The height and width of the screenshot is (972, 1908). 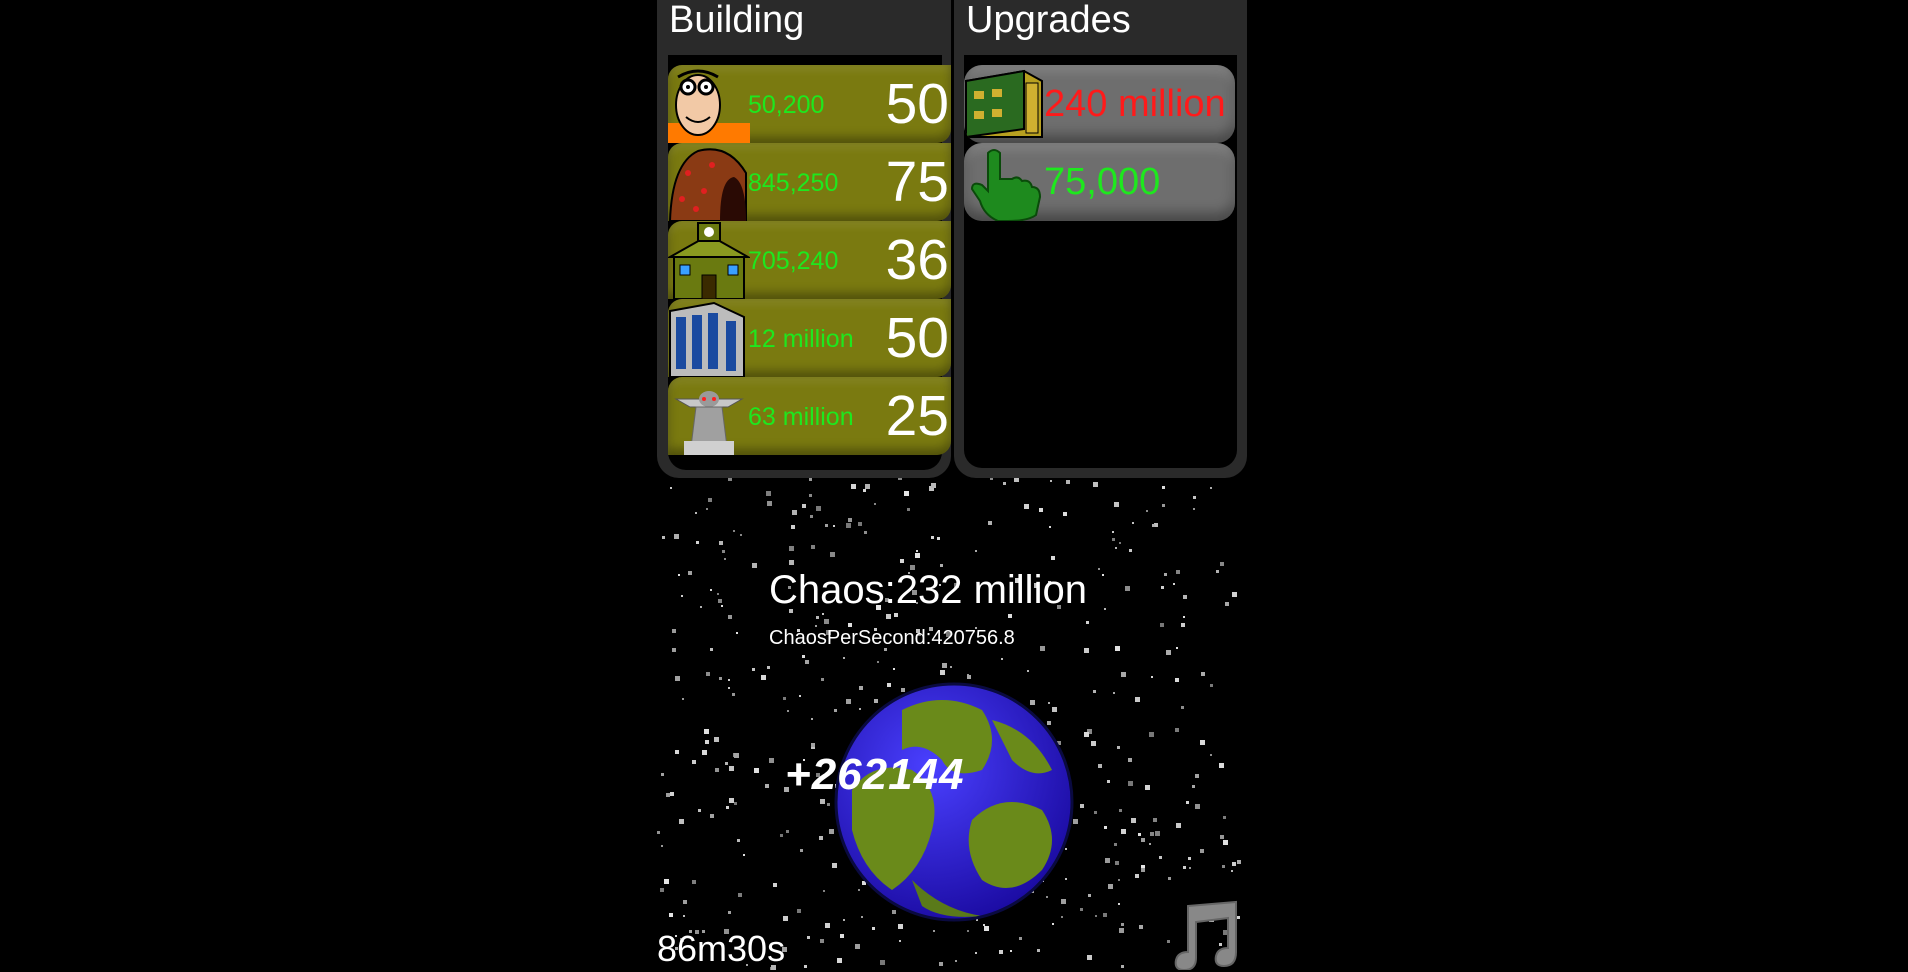 I want to click on building-row-cave: 845,250 75, so click(x=809, y=182).